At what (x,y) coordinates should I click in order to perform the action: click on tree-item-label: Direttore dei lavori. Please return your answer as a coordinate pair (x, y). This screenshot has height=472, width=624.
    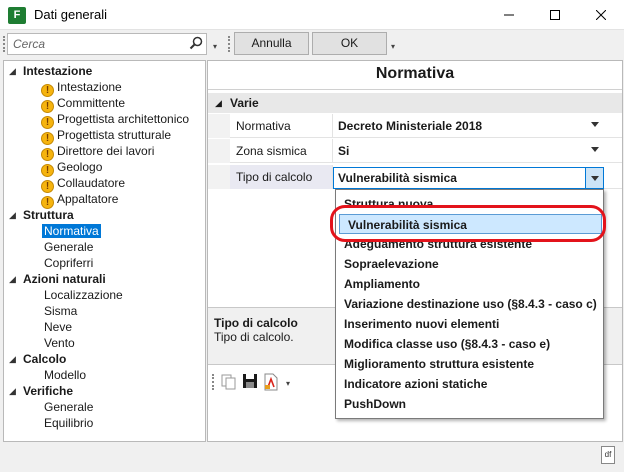
    Looking at the image, I should click on (106, 151).